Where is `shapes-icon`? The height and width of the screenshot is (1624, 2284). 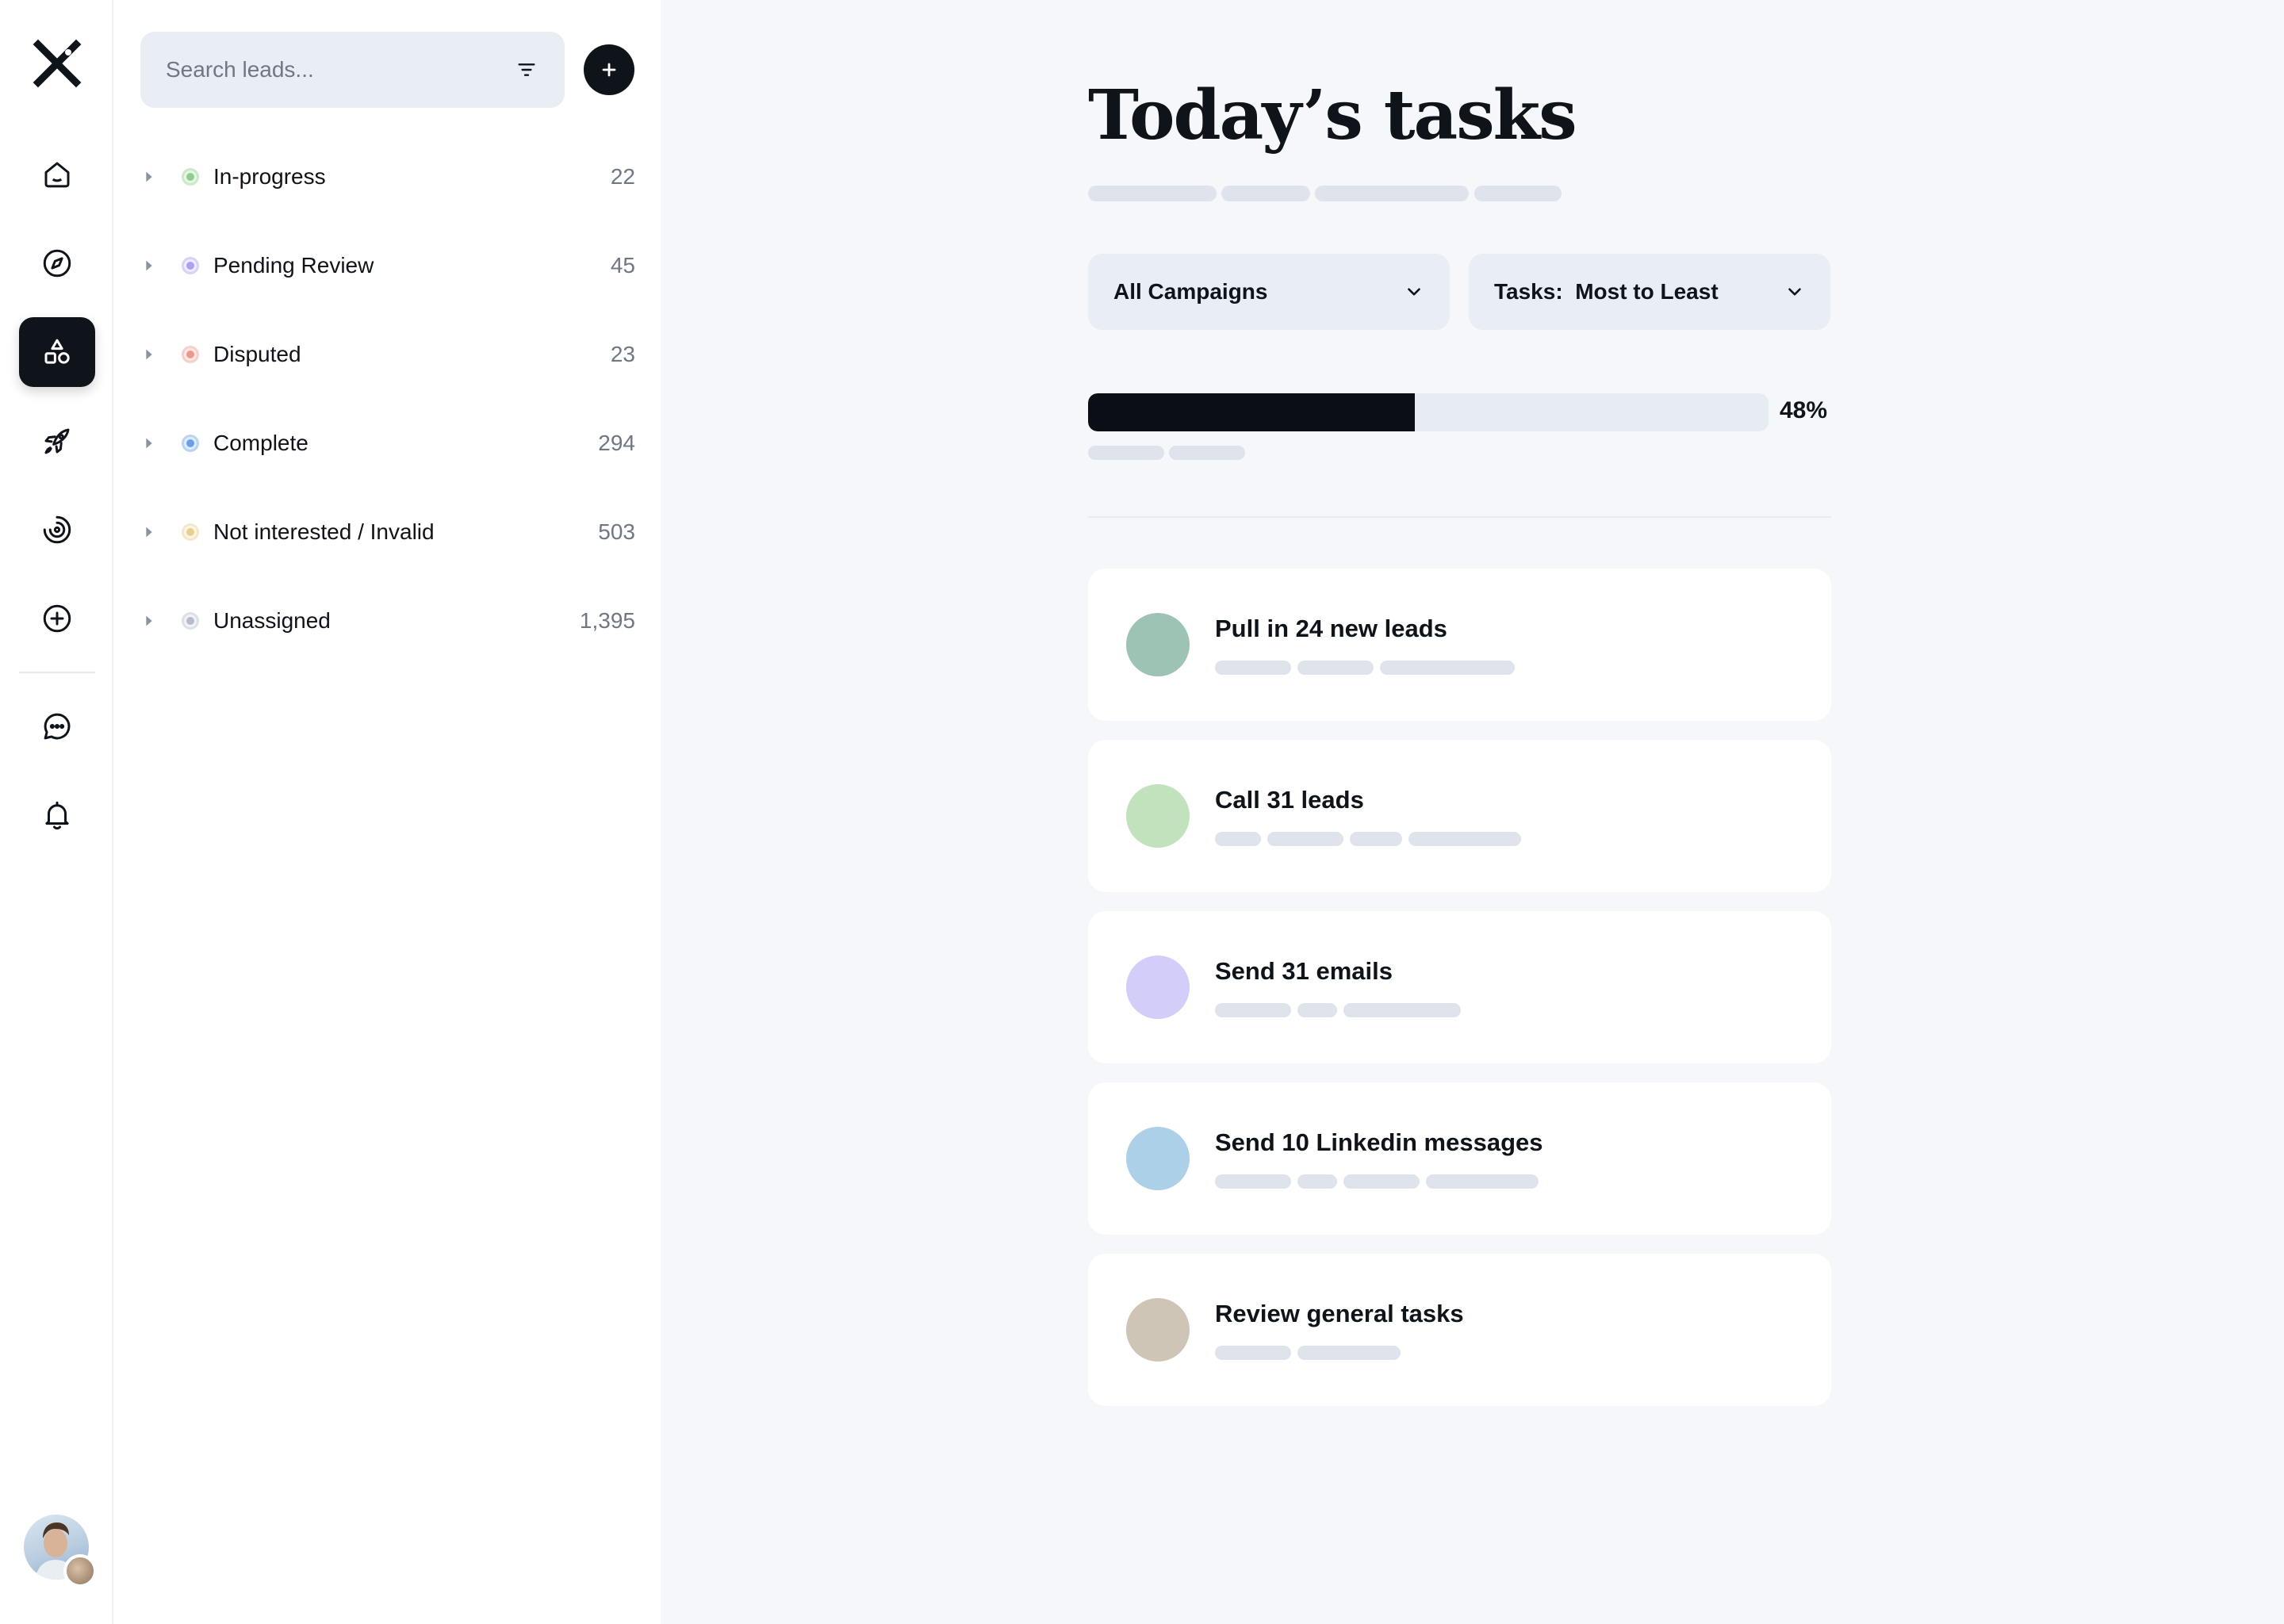 shapes-icon is located at coordinates (57, 351).